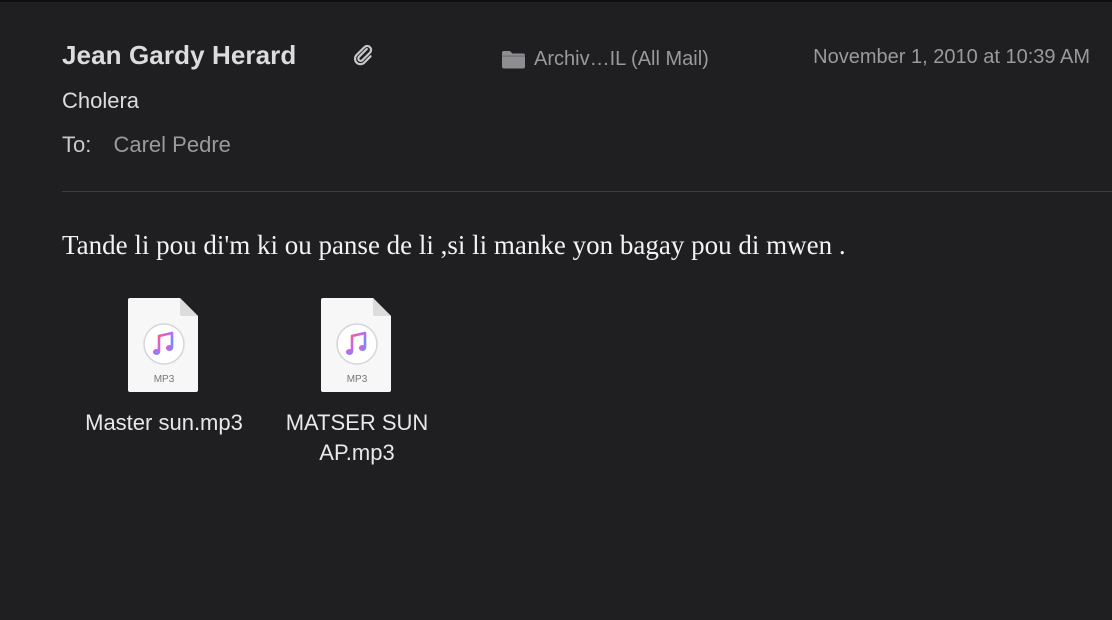 This screenshot has height=620, width=1112. I want to click on attachment-name: MATSER SUN AP.mp3, so click(357, 437).